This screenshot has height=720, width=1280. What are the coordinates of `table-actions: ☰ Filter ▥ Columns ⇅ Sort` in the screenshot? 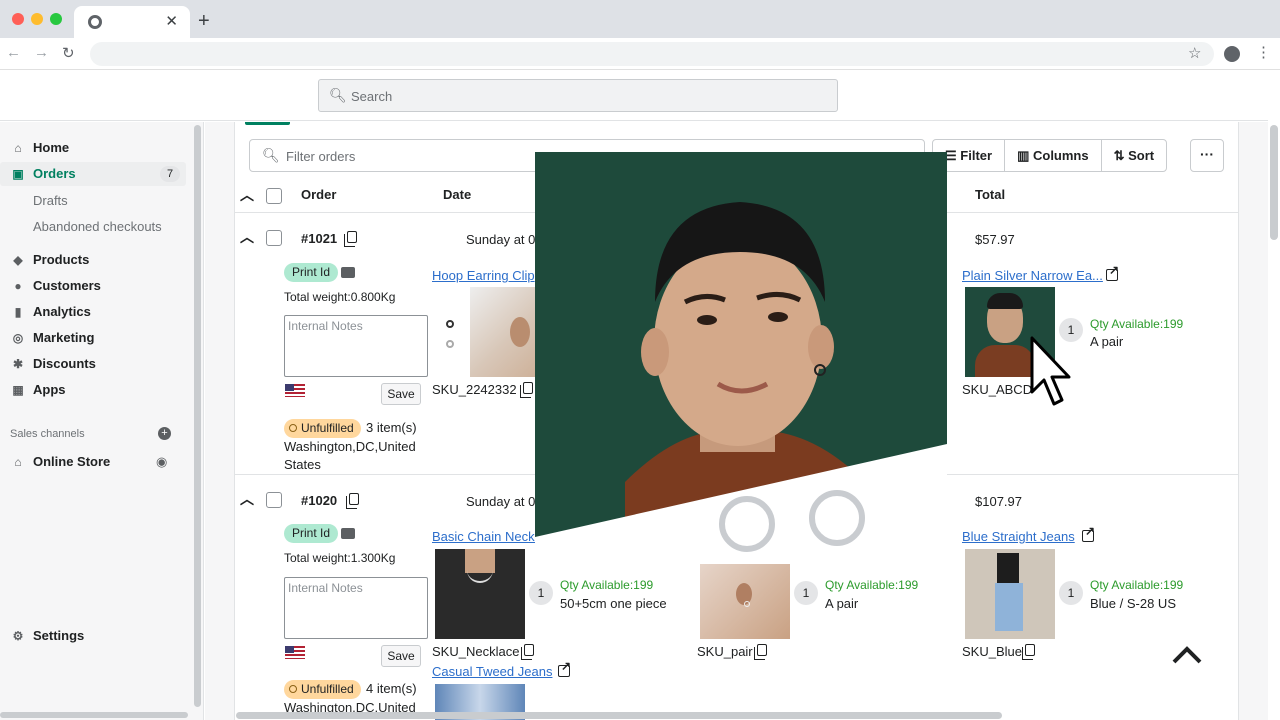 It's located at (1050, 155).